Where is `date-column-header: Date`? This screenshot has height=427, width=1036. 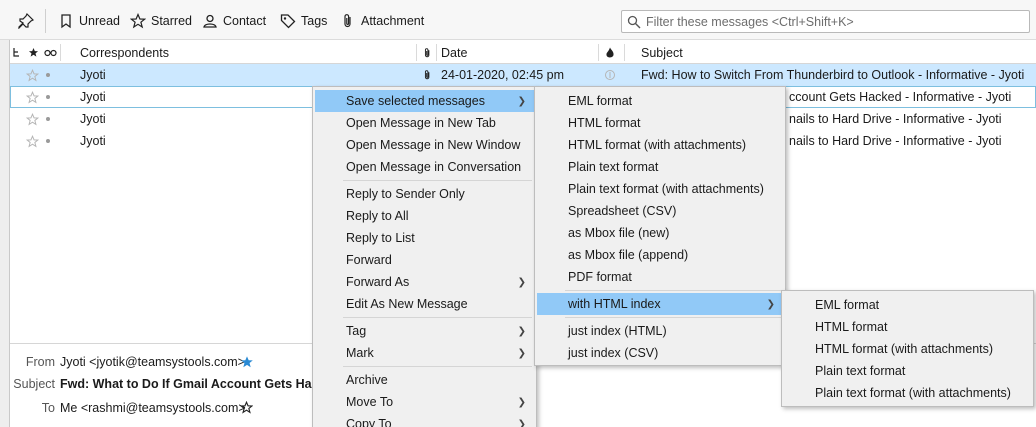
date-column-header: Date is located at coordinates (454, 52).